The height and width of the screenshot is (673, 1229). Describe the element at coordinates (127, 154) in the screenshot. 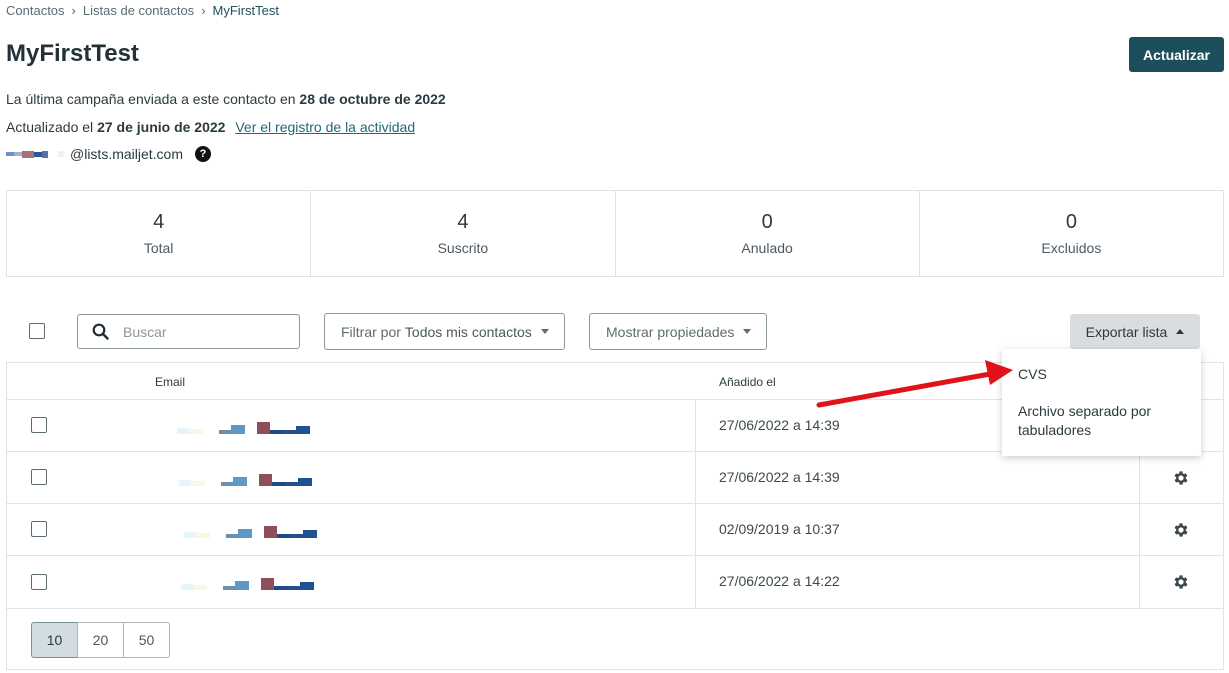

I see `list-email-domain: @lists.mailjet.com` at that location.